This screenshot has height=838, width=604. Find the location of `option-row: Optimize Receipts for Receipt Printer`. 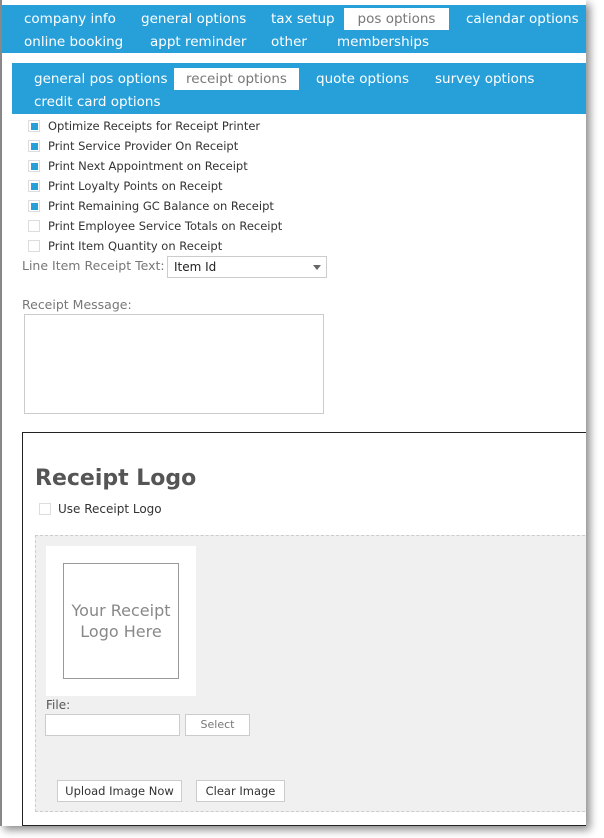

option-row: Optimize Receipts for Receipt Printer is located at coordinates (144, 126).